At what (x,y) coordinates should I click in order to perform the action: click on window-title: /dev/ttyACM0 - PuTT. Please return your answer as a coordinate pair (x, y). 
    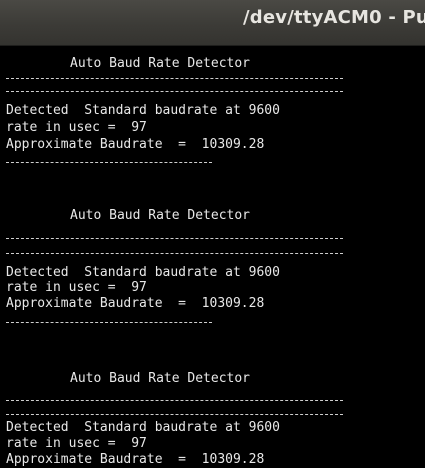
    Looking at the image, I should click on (334, 17).